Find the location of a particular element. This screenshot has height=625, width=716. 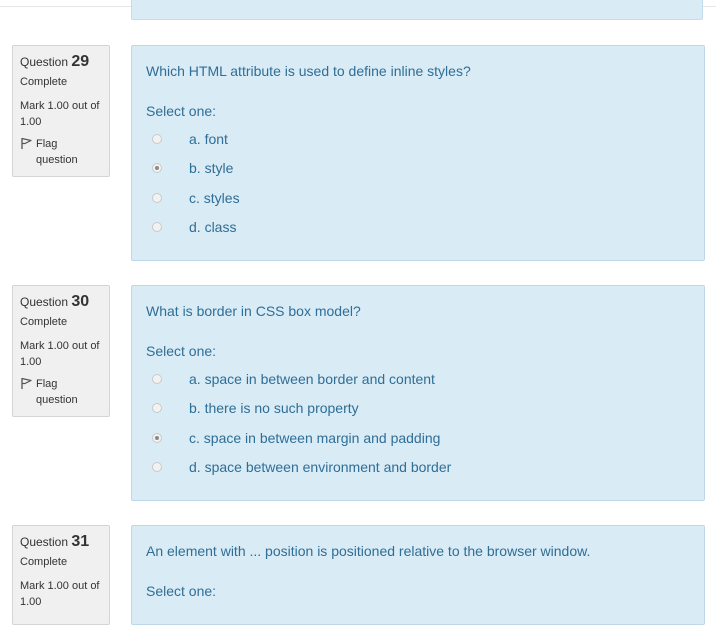

answer-label: c. styles is located at coordinates (214, 197).